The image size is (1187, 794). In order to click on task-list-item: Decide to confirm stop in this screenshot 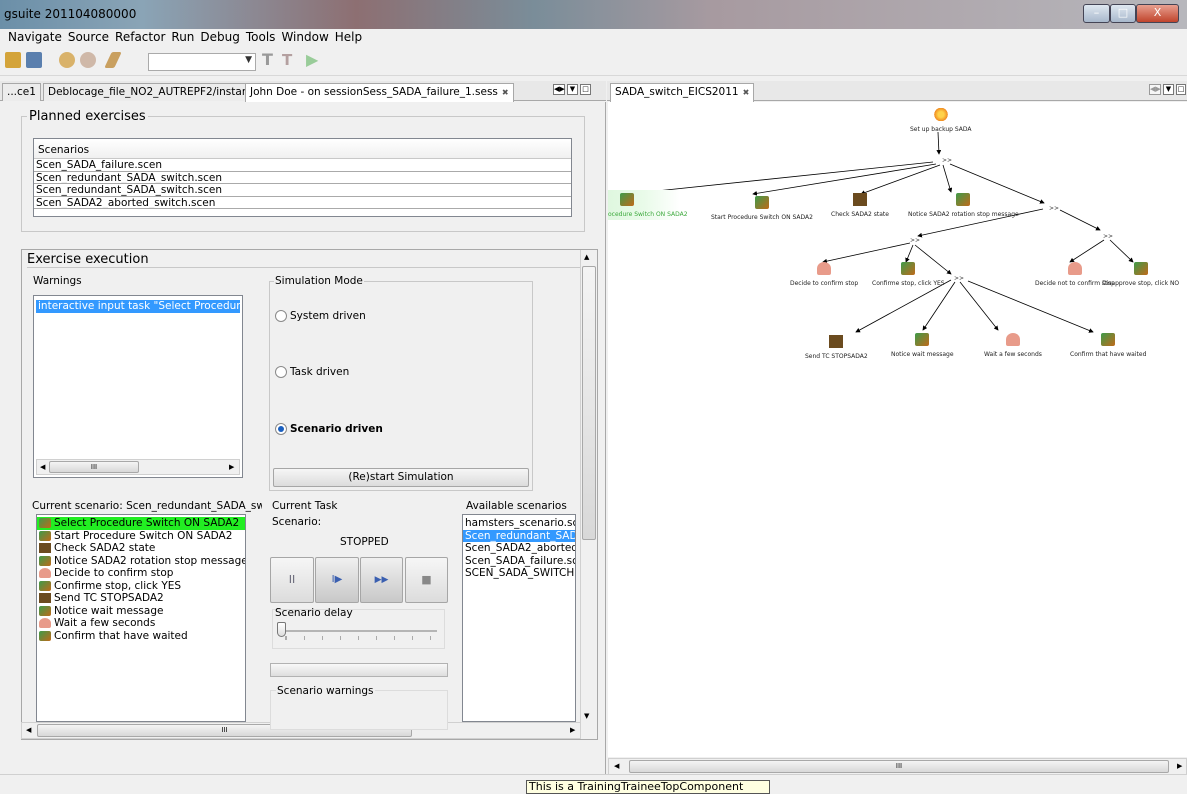, I will do `click(141, 573)`.